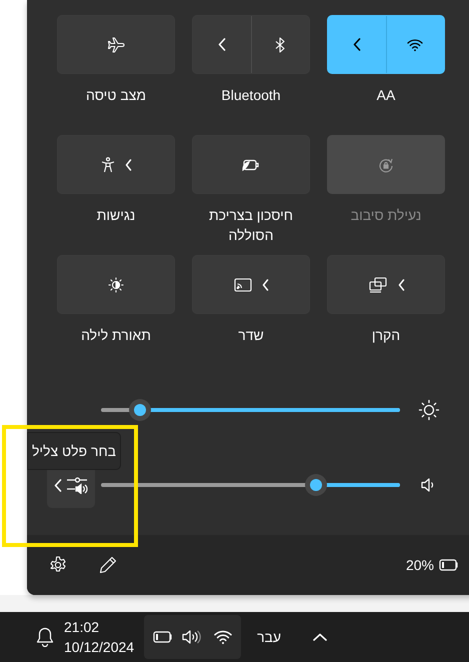 This screenshot has height=662, width=469. I want to click on accessibility-icon, so click(107, 164).